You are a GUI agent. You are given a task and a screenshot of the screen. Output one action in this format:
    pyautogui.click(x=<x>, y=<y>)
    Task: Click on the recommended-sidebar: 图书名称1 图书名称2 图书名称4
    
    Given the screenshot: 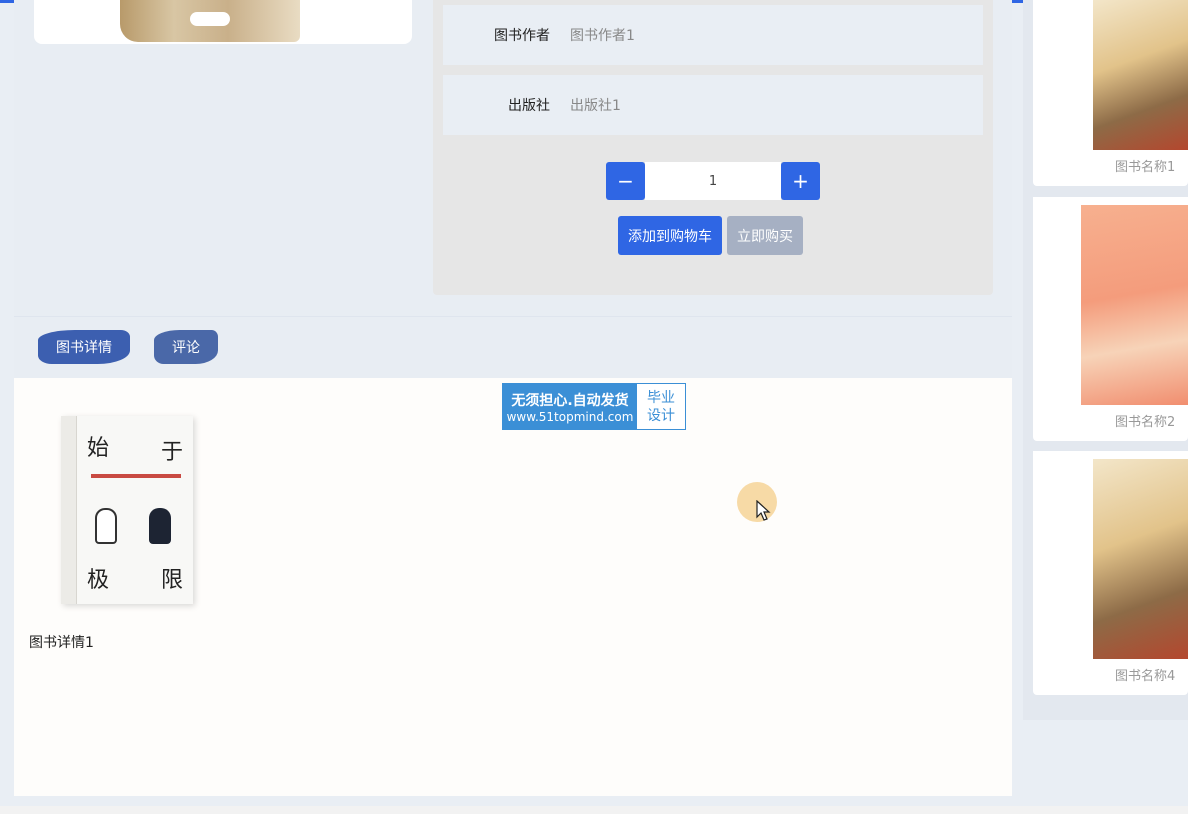 What is the action you would take?
    pyautogui.click(x=1105, y=360)
    